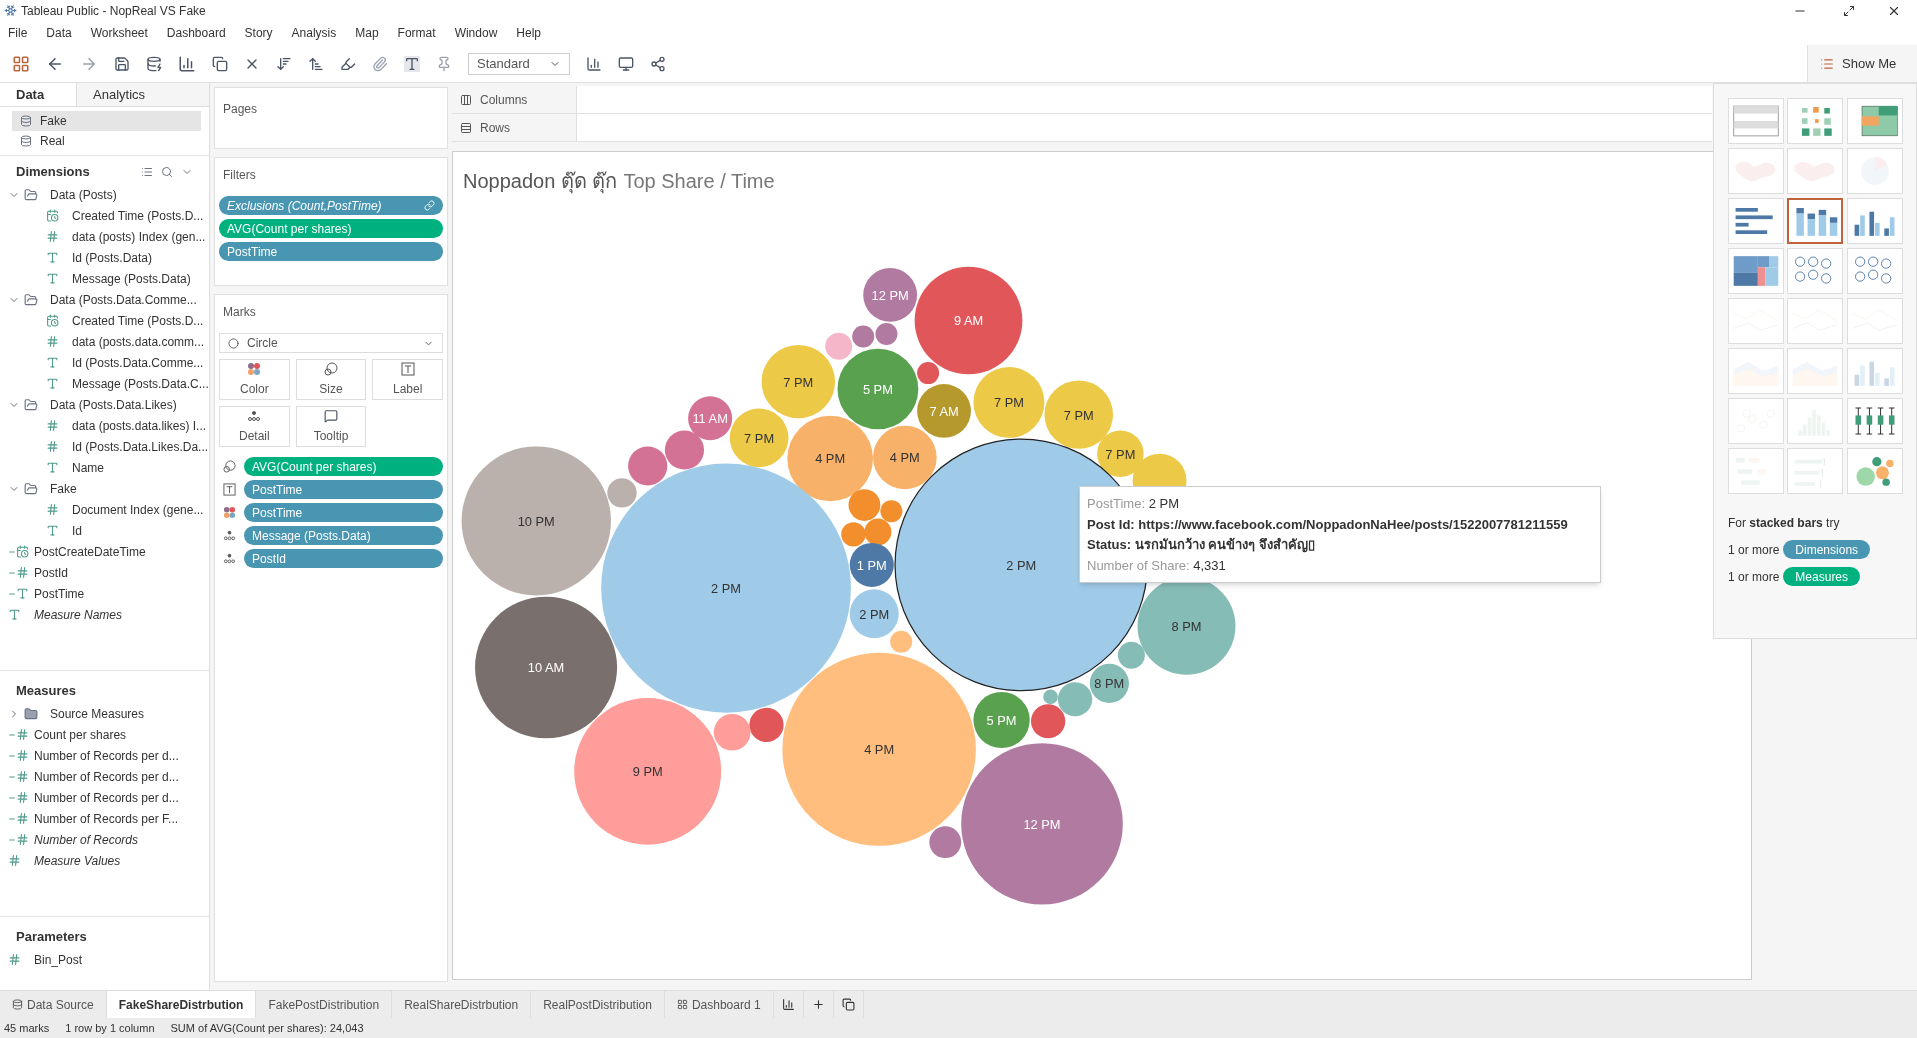 This screenshot has height=1038, width=1917. What do you see at coordinates (1157, 565) in the screenshot?
I see `tooltip-line: Number of Share: 4,331` at bounding box center [1157, 565].